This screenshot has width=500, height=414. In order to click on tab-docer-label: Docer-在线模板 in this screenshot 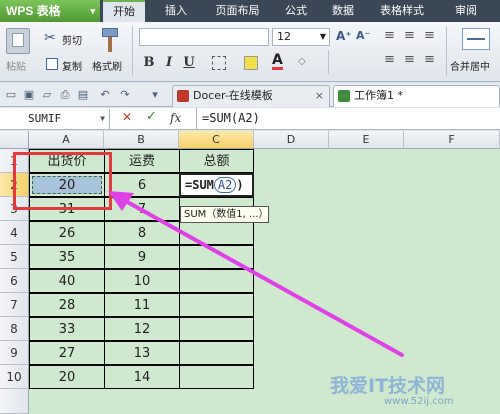, I will do `click(233, 95)`.